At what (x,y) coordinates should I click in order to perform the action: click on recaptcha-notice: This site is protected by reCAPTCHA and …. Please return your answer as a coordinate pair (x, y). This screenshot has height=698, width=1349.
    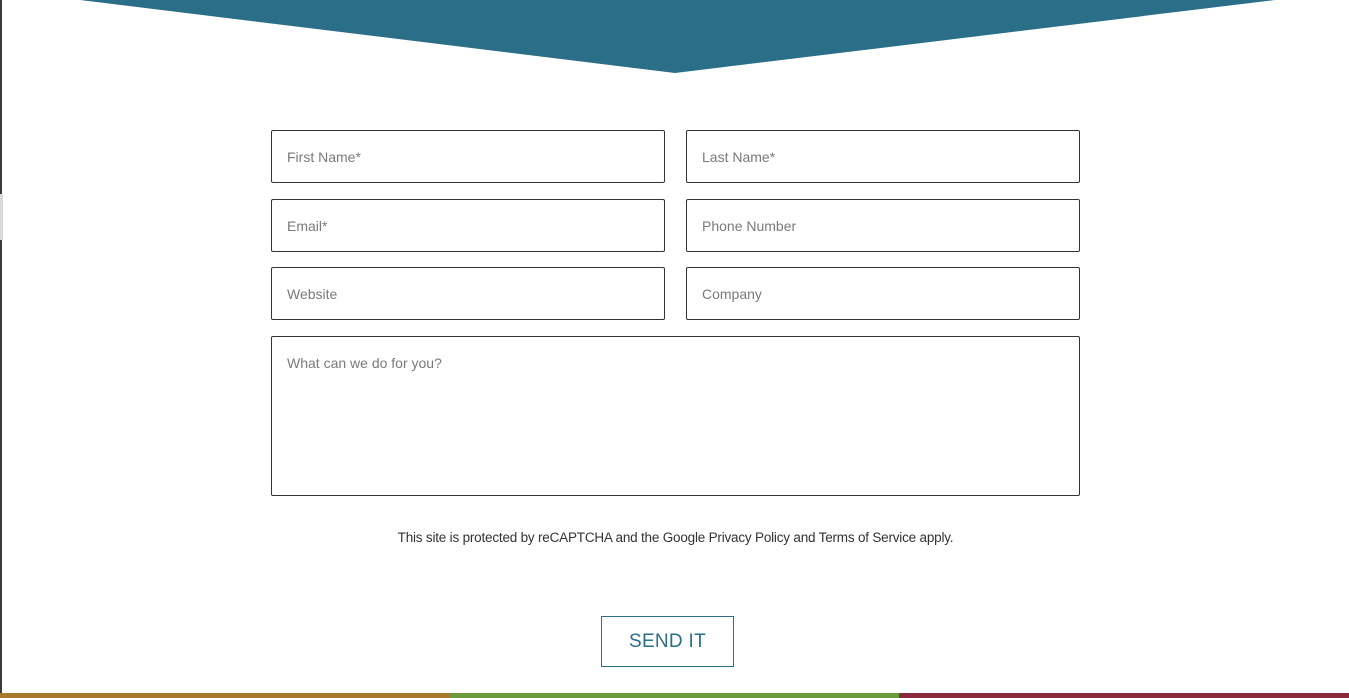
    Looking at the image, I should click on (675, 537).